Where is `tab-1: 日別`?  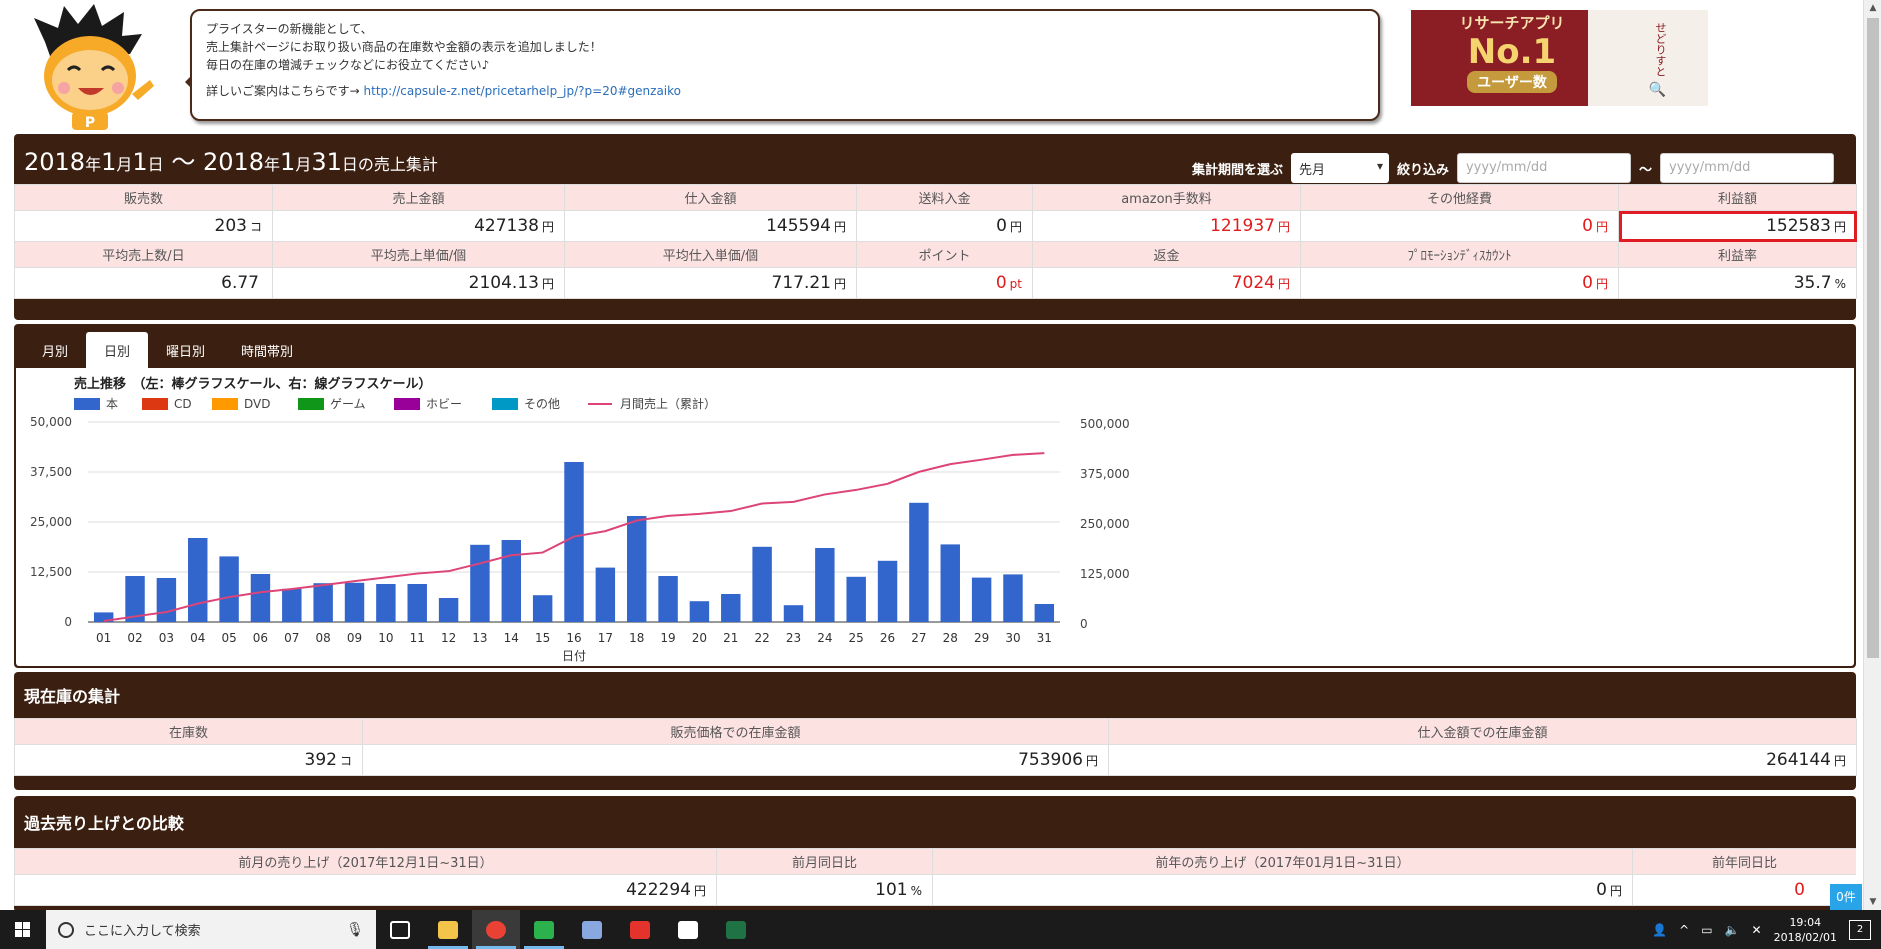 tab-1: 日別 is located at coordinates (117, 350).